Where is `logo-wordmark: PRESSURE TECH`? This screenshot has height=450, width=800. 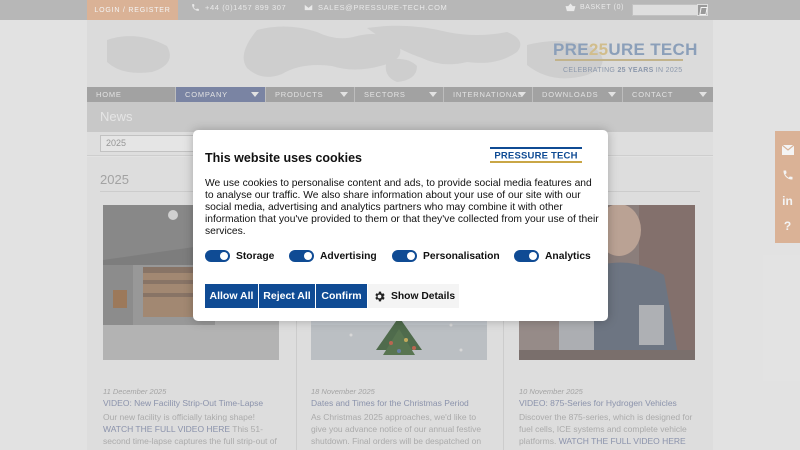
logo-wordmark: PRESSURE TECH is located at coordinates (535, 156).